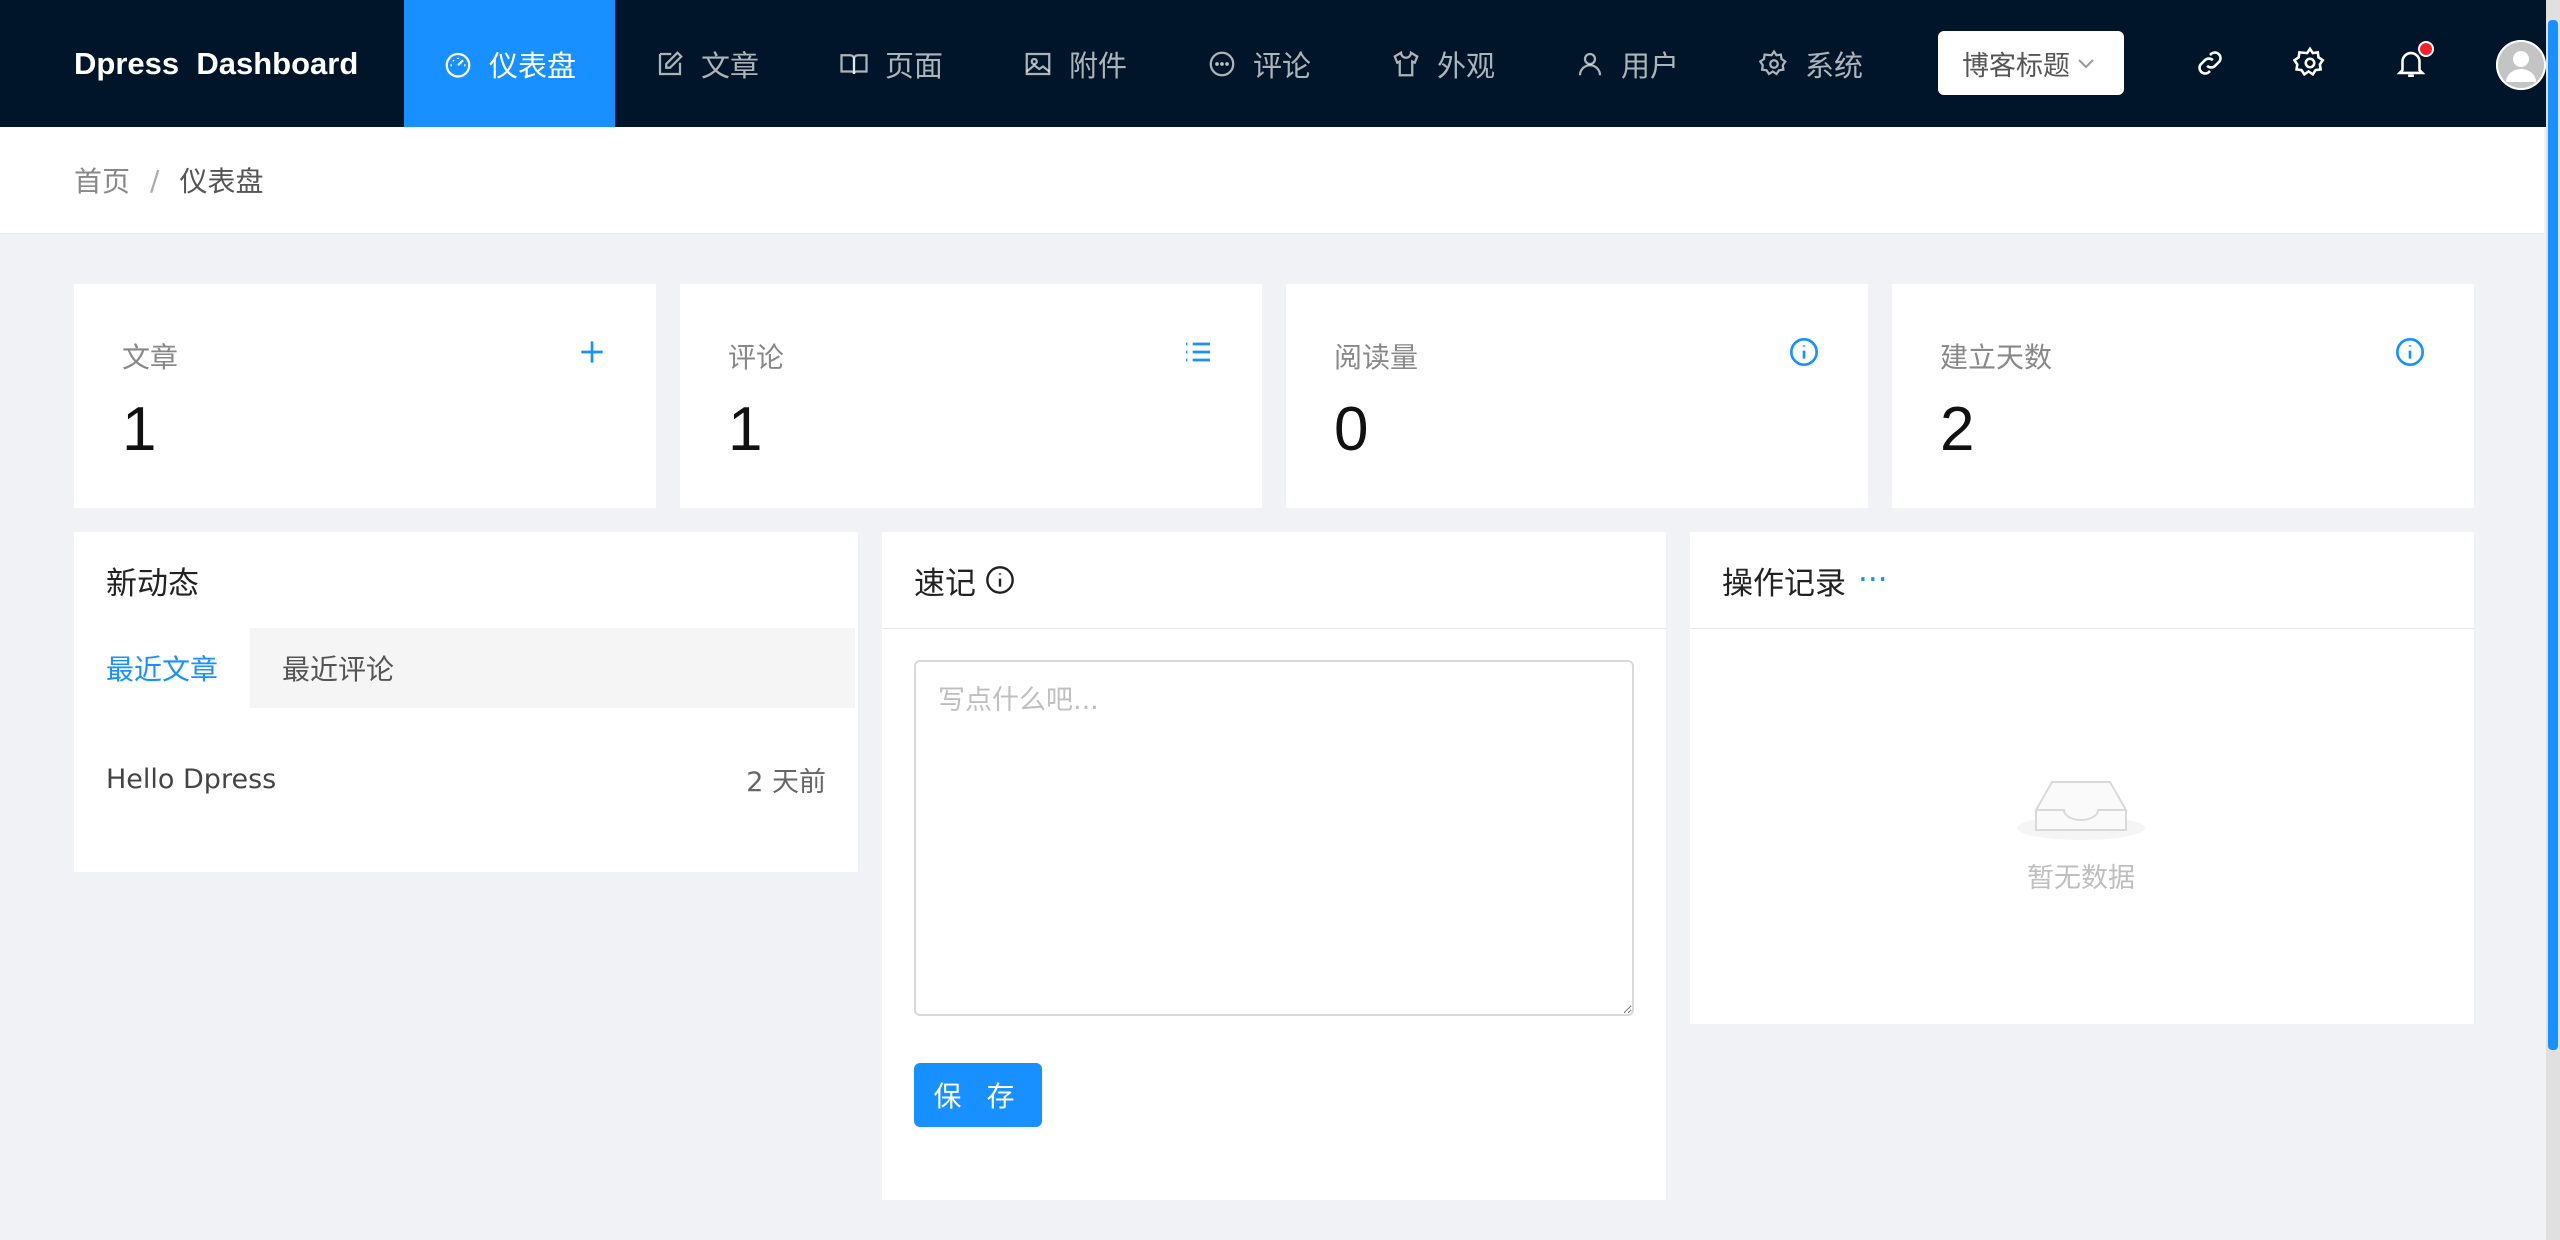 The width and height of the screenshot is (2560, 1240). What do you see at coordinates (1038, 64) in the screenshot?
I see `picture-icon` at bounding box center [1038, 64].